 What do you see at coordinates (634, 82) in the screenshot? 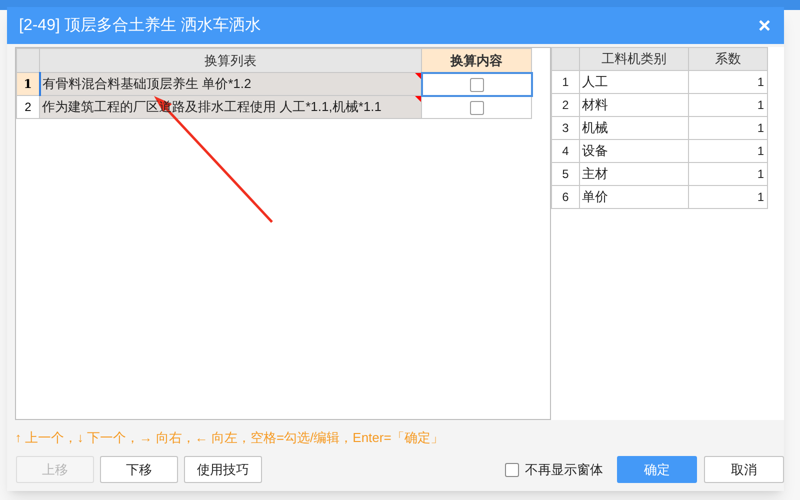
I see `table-cell: 人工` at bounding box center [634, 82].